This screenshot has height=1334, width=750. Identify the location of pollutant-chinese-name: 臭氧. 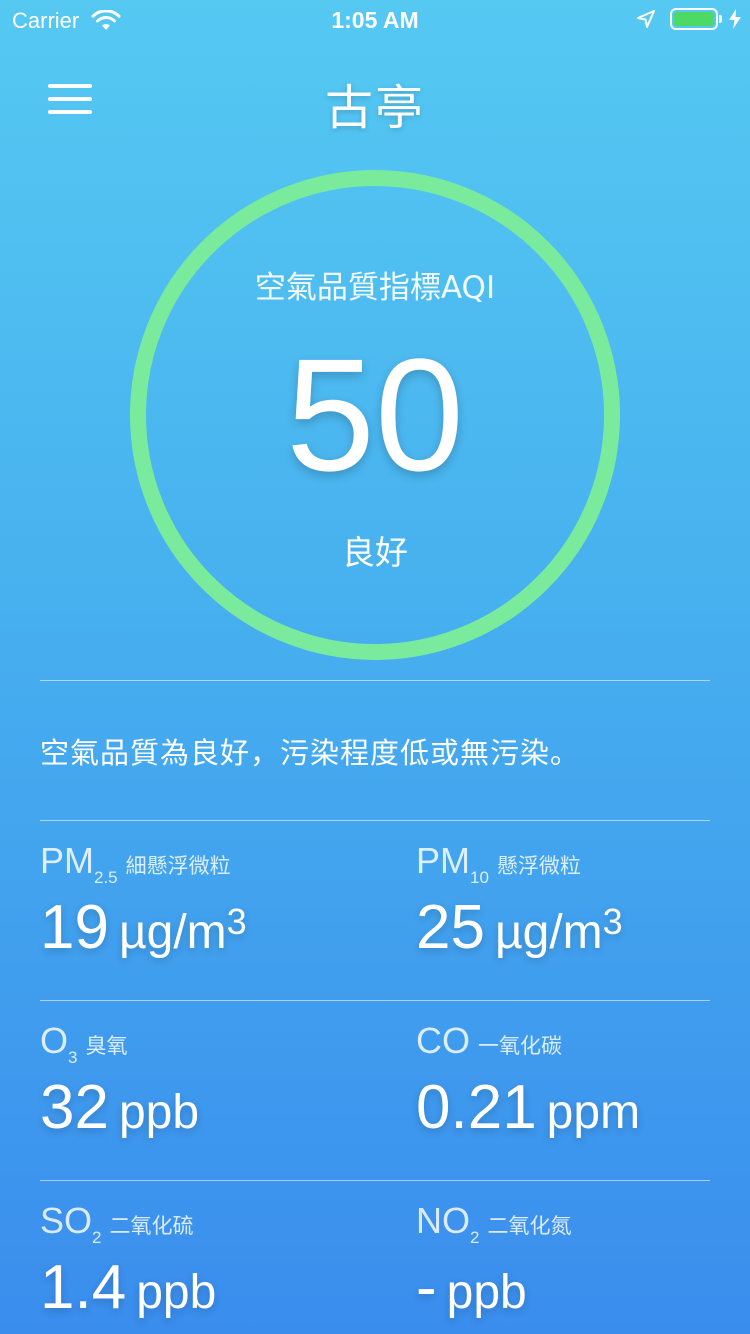
(106, 1046).